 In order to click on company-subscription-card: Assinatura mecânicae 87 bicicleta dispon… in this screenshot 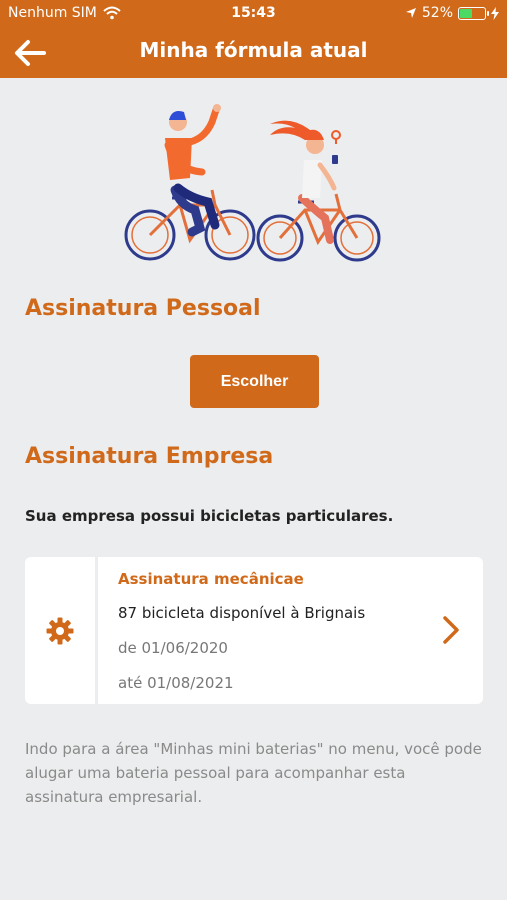, I will do `click(254, 630)`.